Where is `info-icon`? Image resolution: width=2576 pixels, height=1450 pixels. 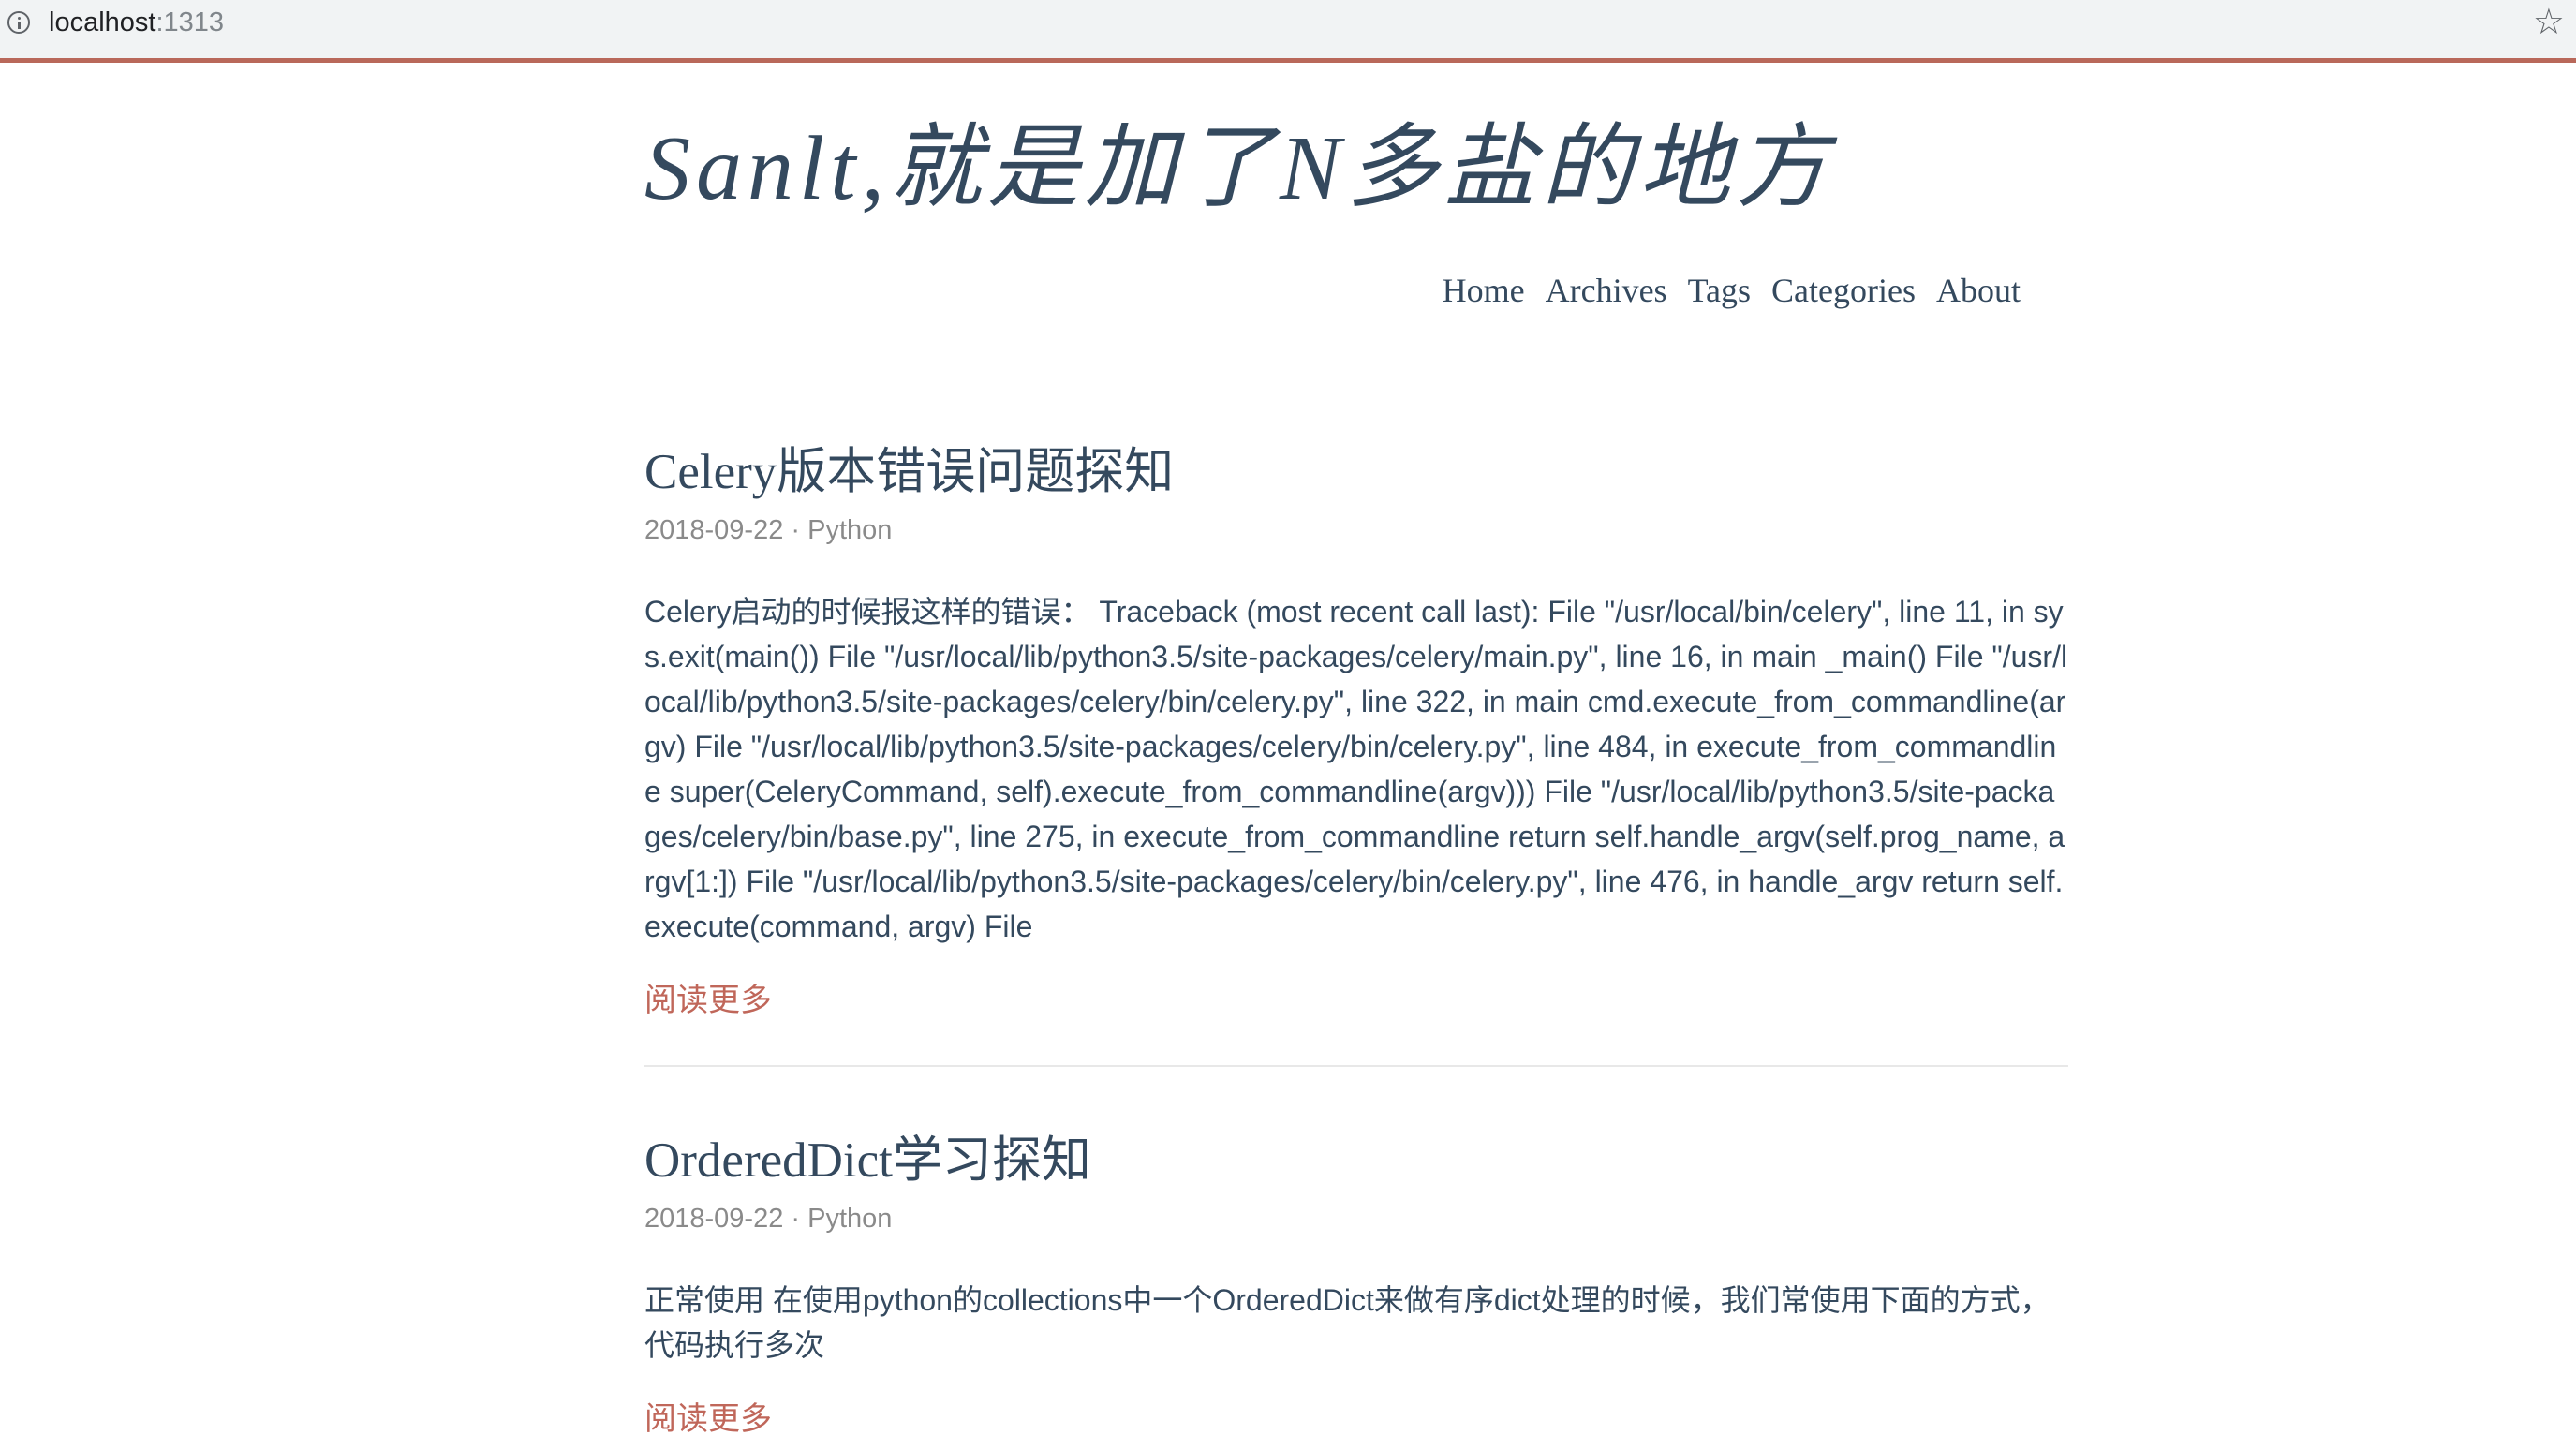 info-icon is located at coordinates (18, 22).